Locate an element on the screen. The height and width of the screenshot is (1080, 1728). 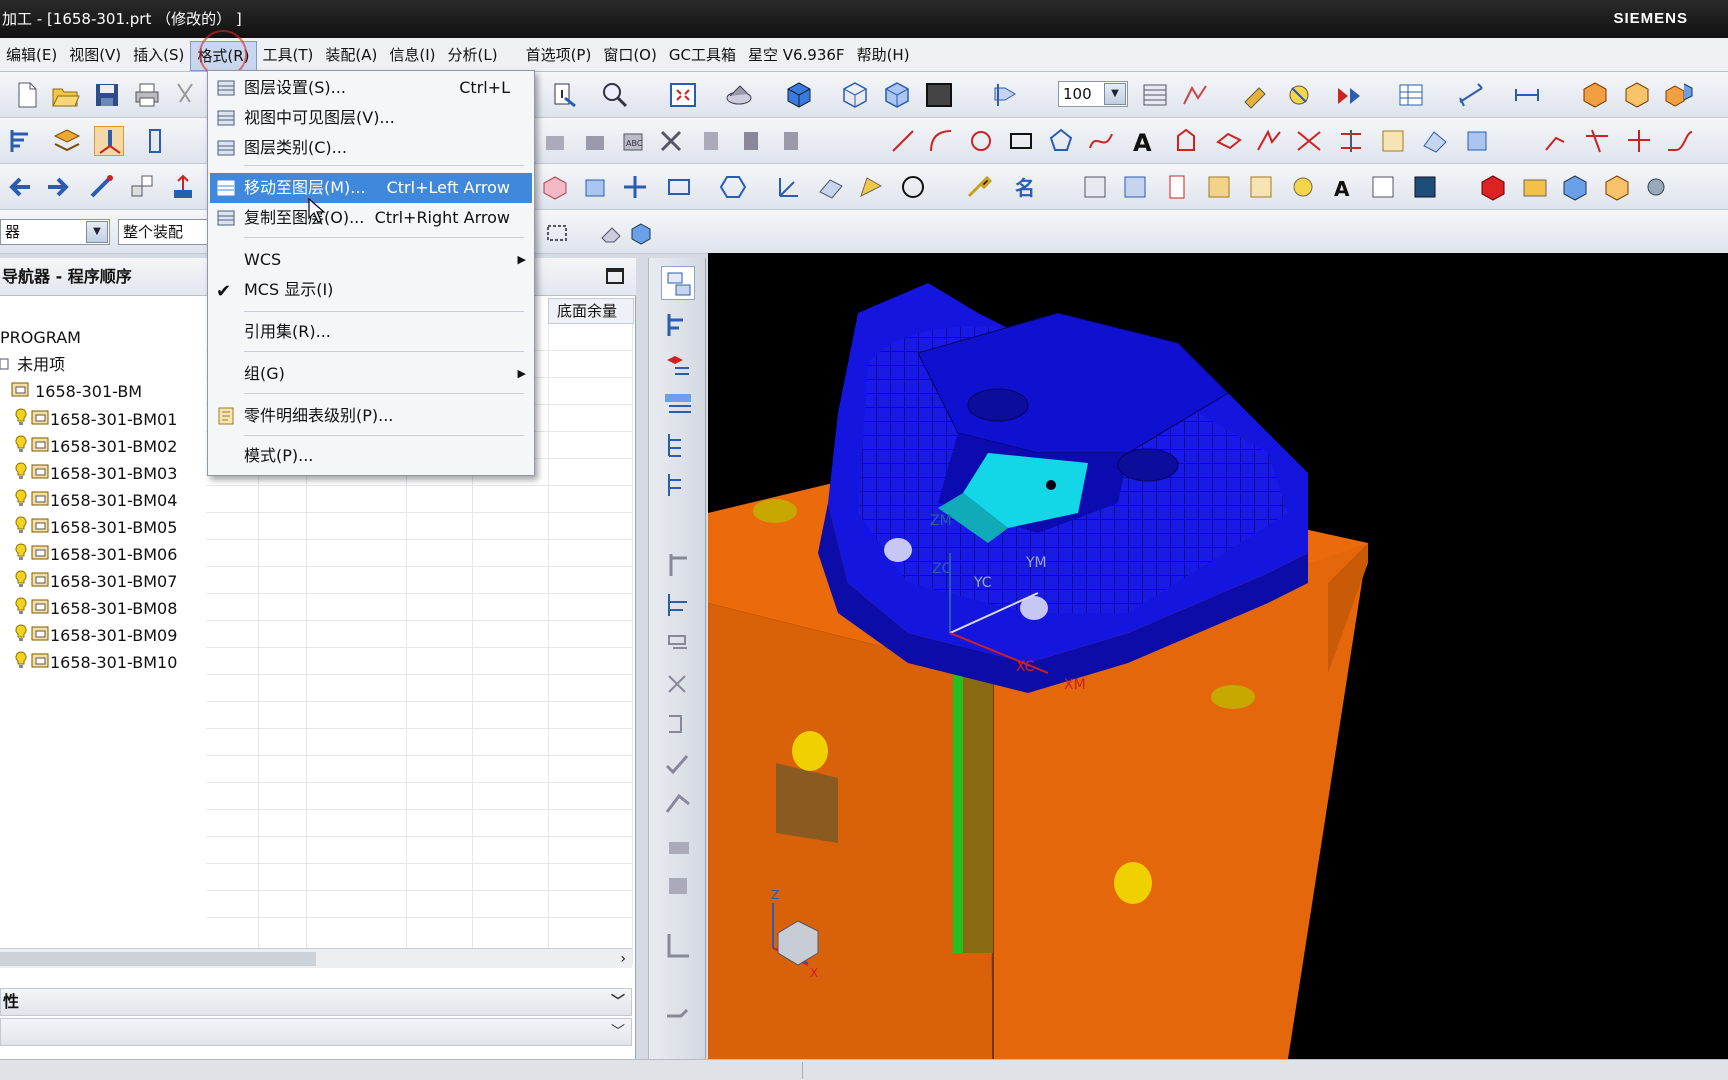
save-icon is located at coordinates (107, 95).